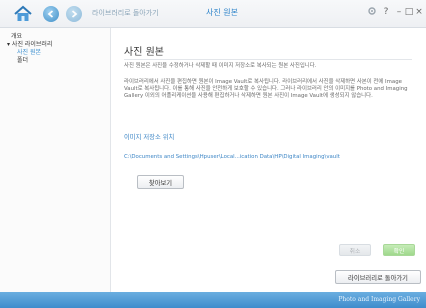 The height and width of the screenshot is (308, 426). I want to click on back-arrow-icon, so click(50, 14).